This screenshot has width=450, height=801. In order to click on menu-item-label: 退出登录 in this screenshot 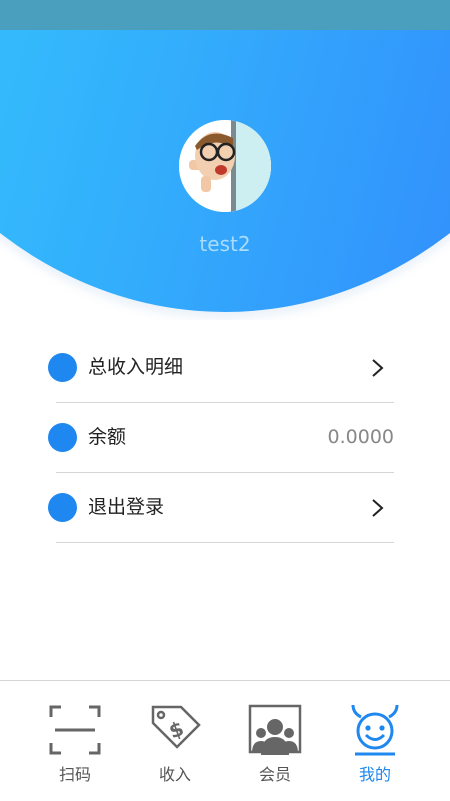, I will do `click(126, 507)`.